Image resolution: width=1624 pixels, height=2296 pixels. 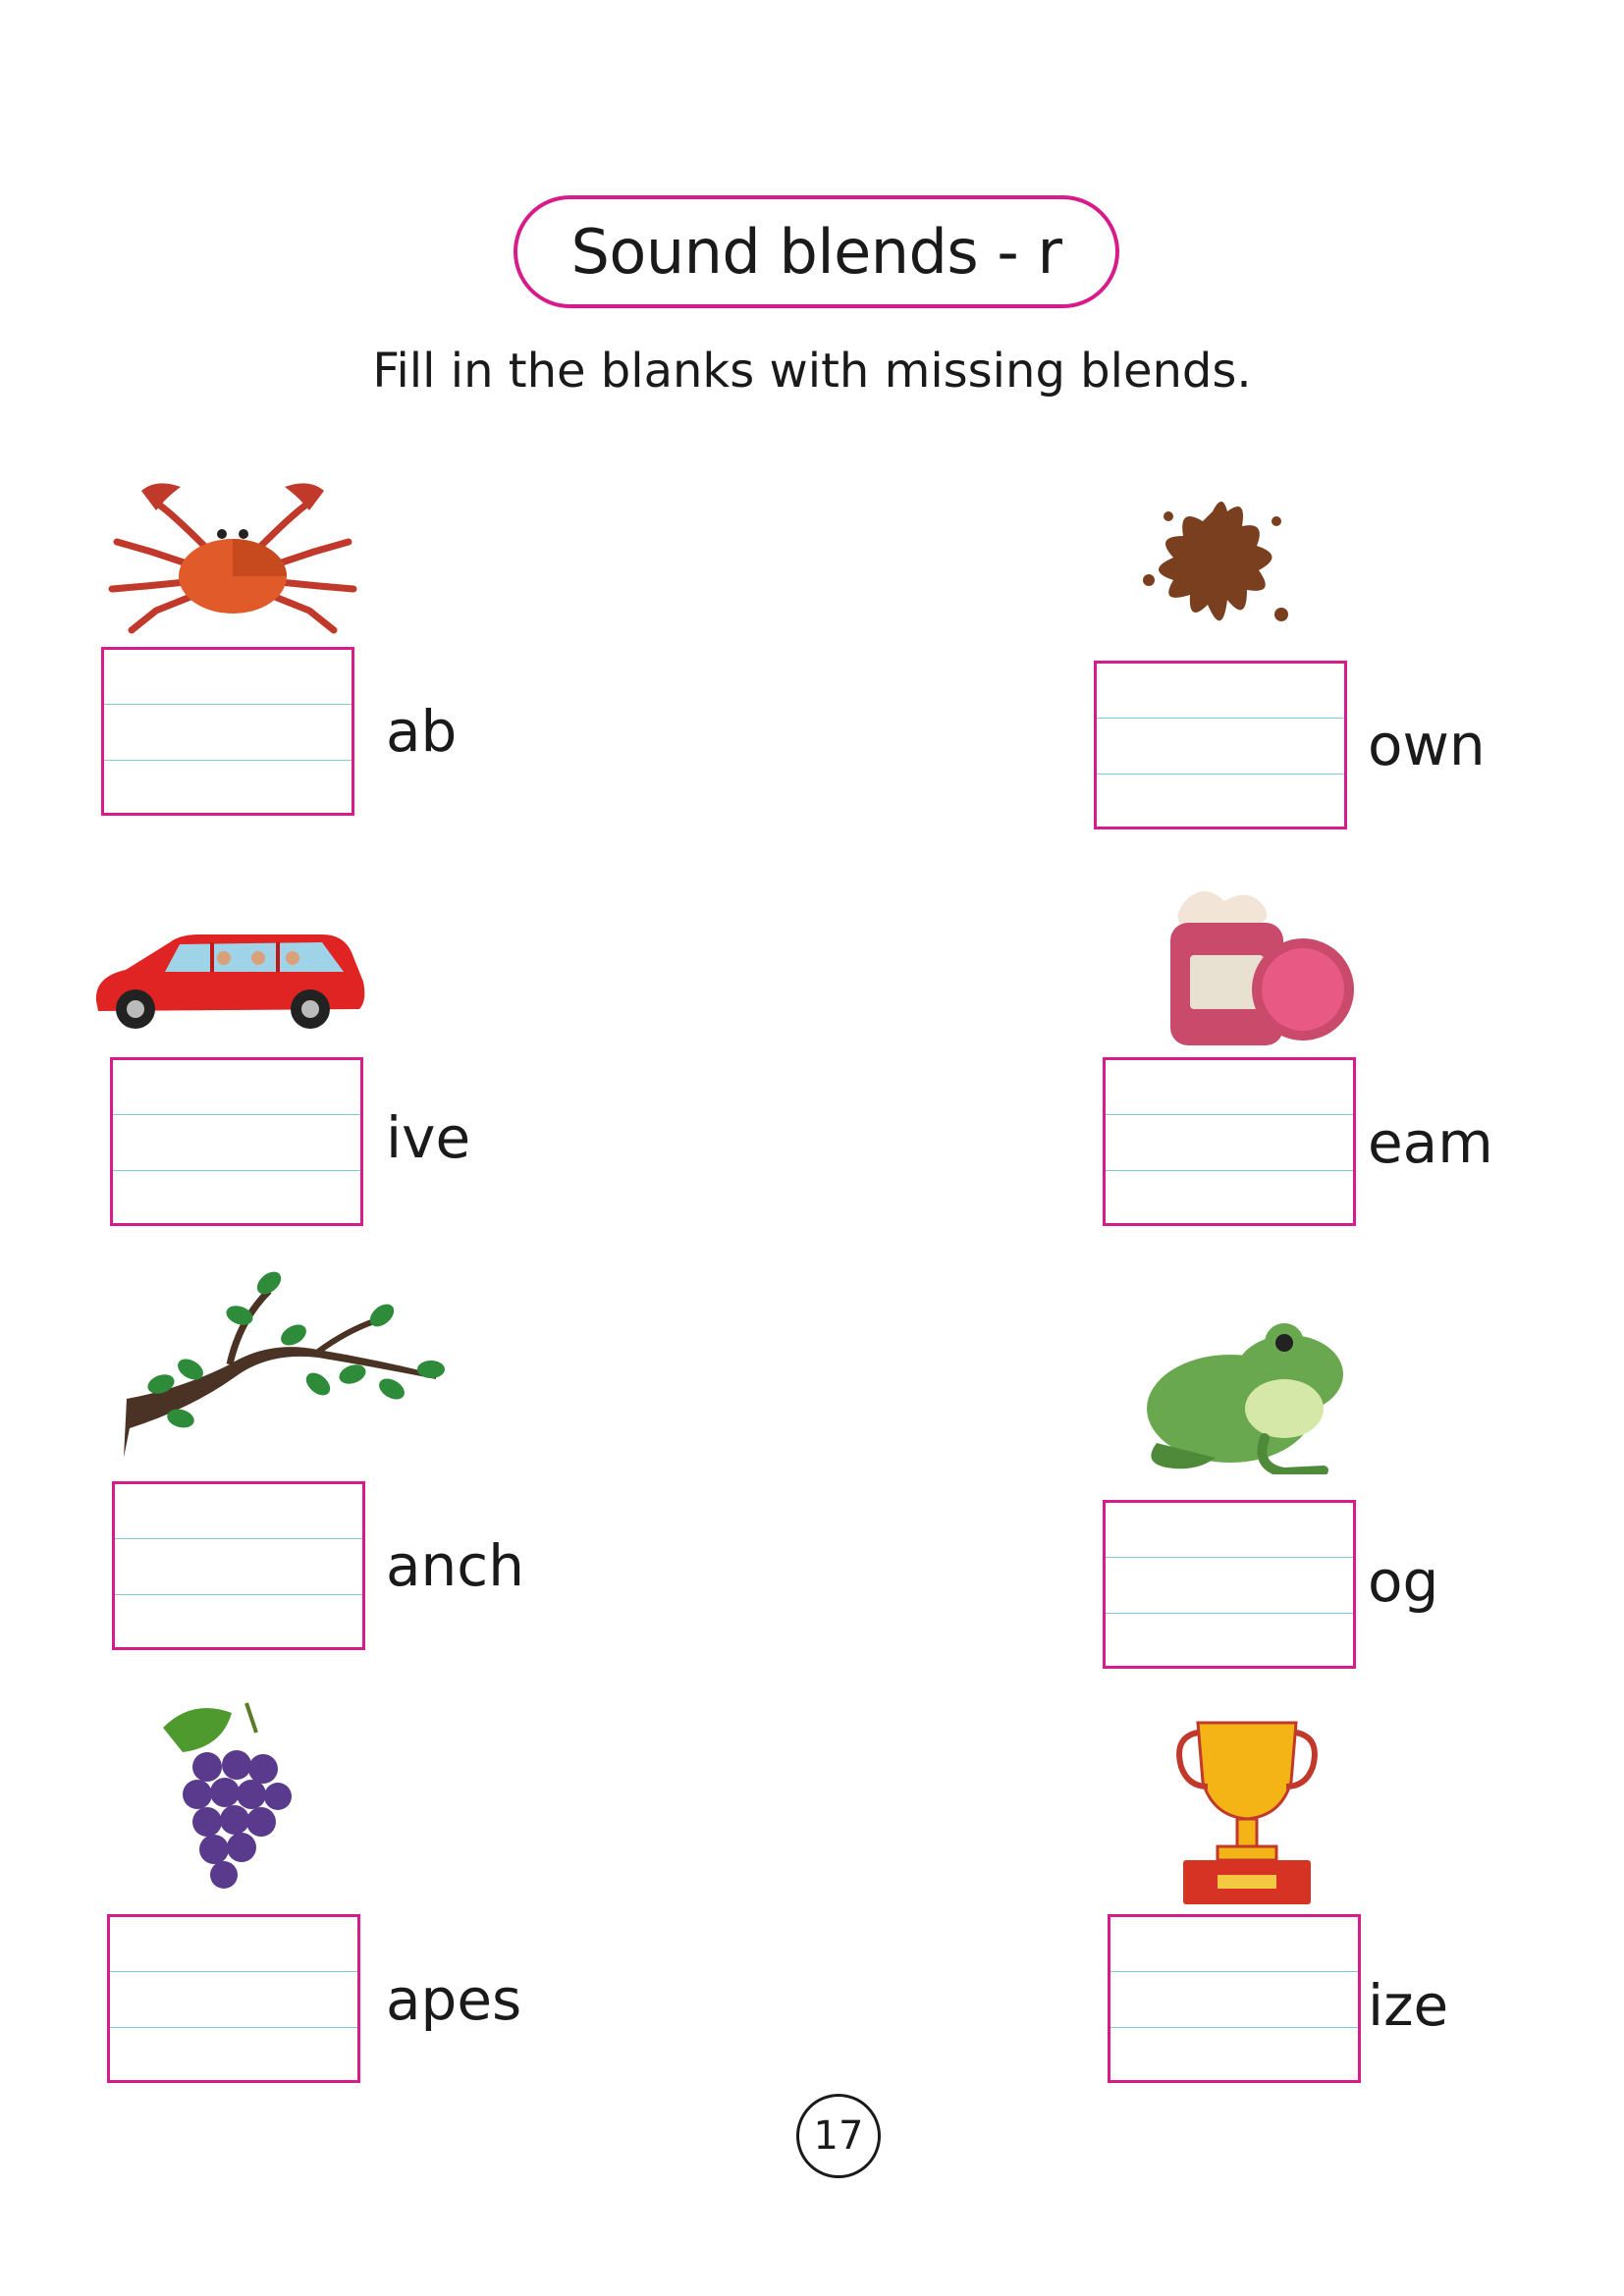 I want to click on cream-jar-icon, so click(x=1259, y=967).